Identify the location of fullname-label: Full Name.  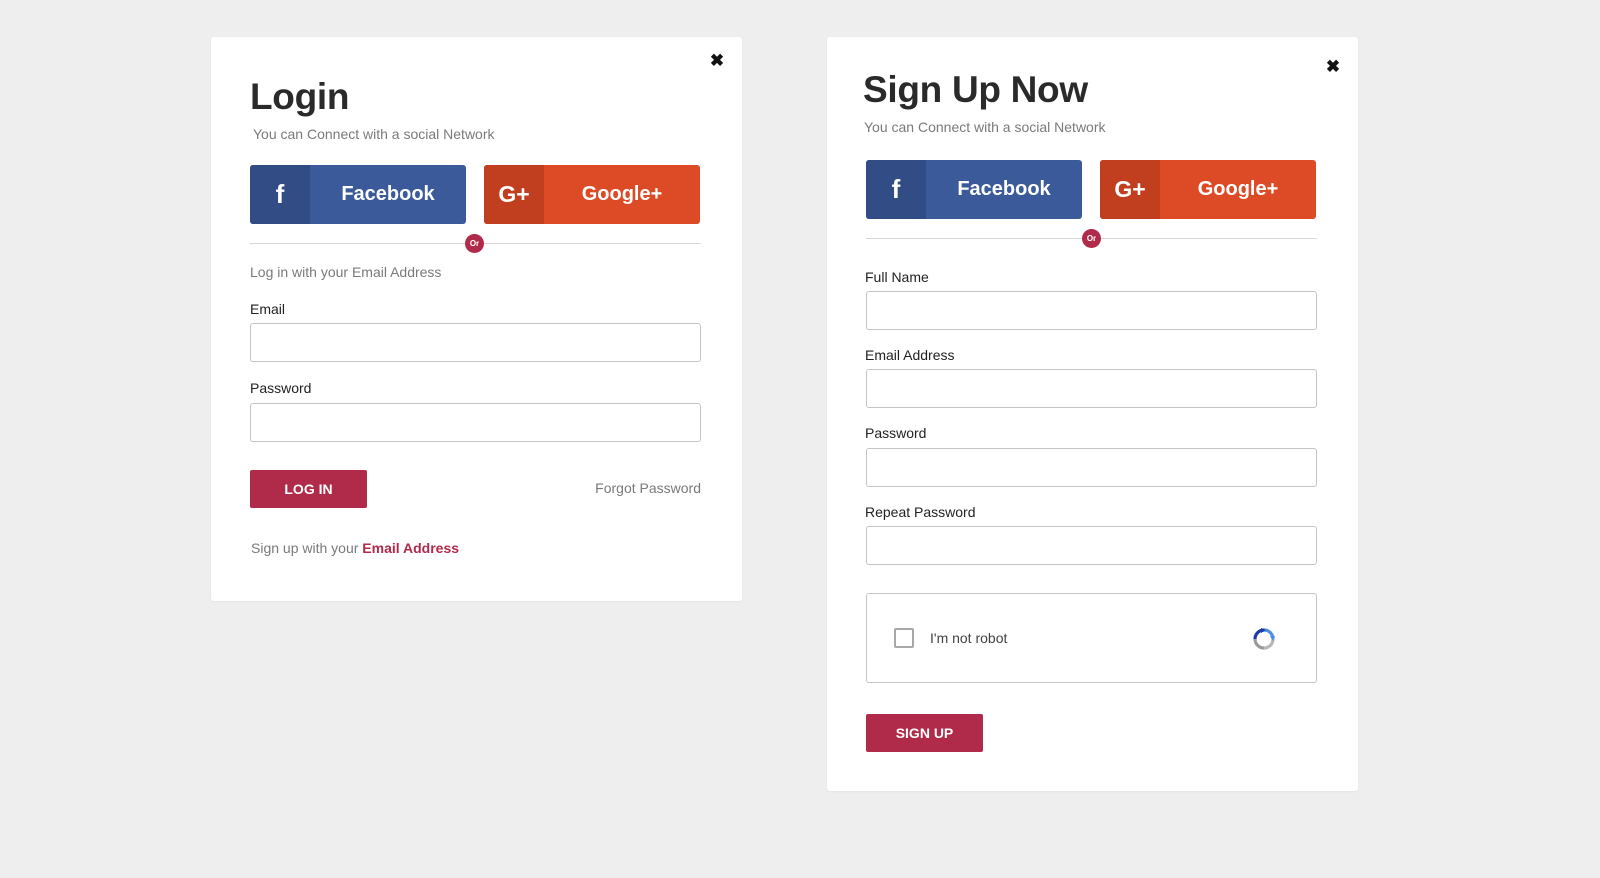
(897, 277).